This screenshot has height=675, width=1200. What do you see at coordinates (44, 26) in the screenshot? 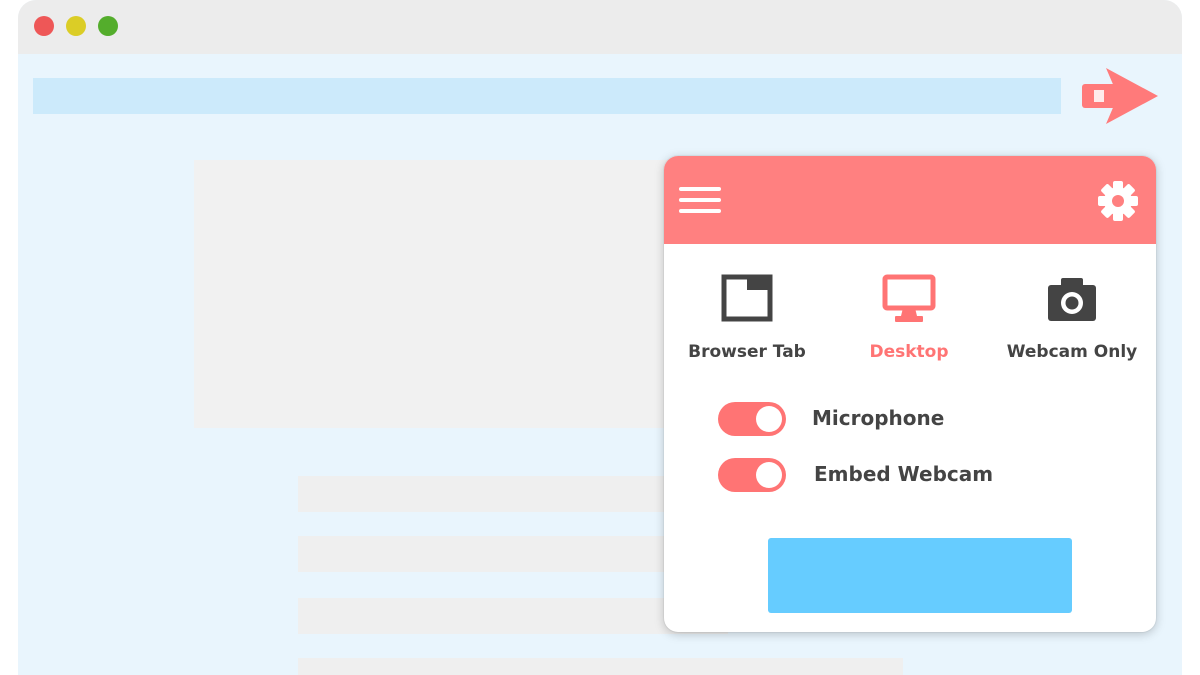
I see `close-window-button` at bounding box center [44, 26].